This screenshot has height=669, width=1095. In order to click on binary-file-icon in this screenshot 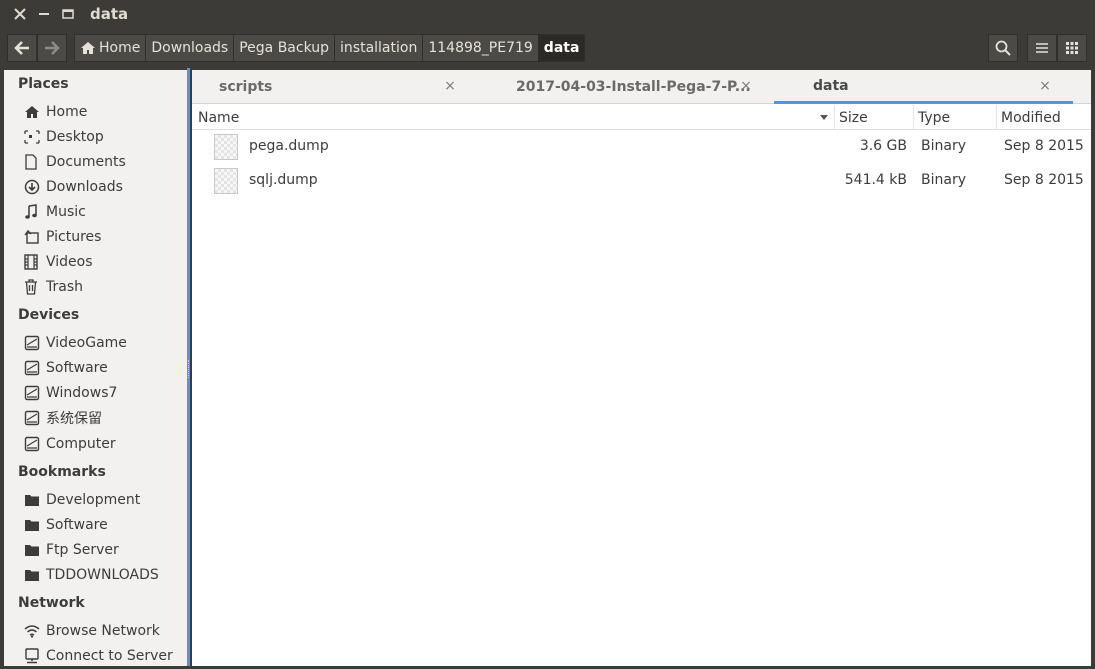, I will do `click(226, 181)`.